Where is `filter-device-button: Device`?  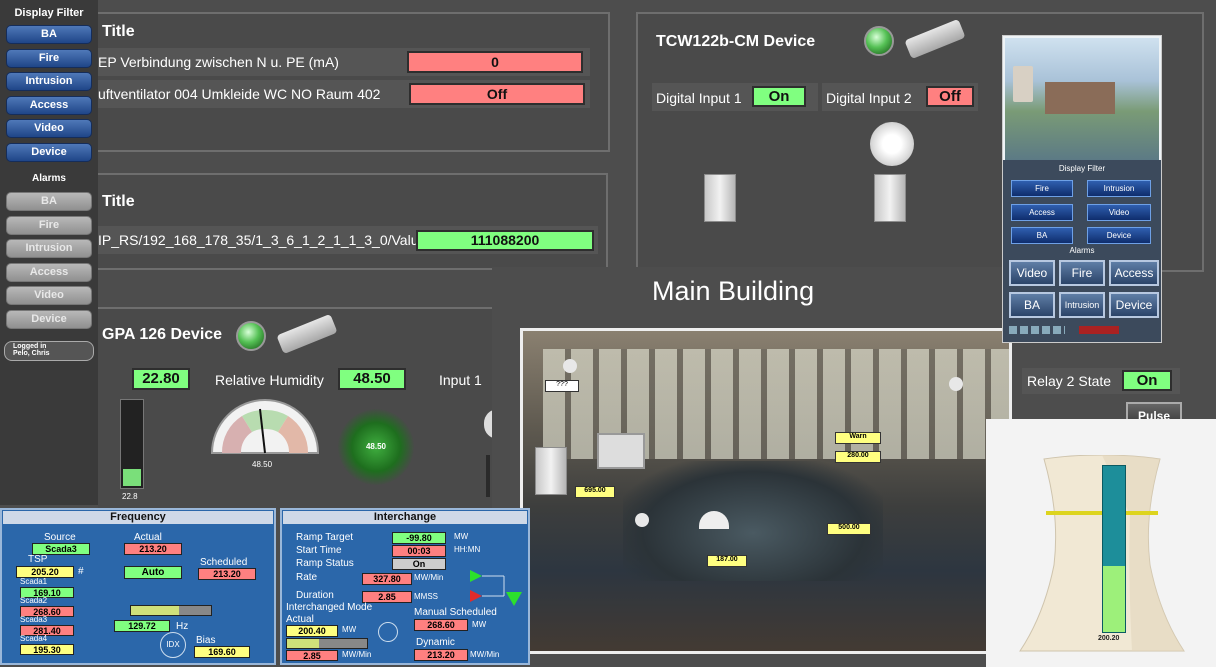 filter-device-button: Device is located at coordinates (49, 152).